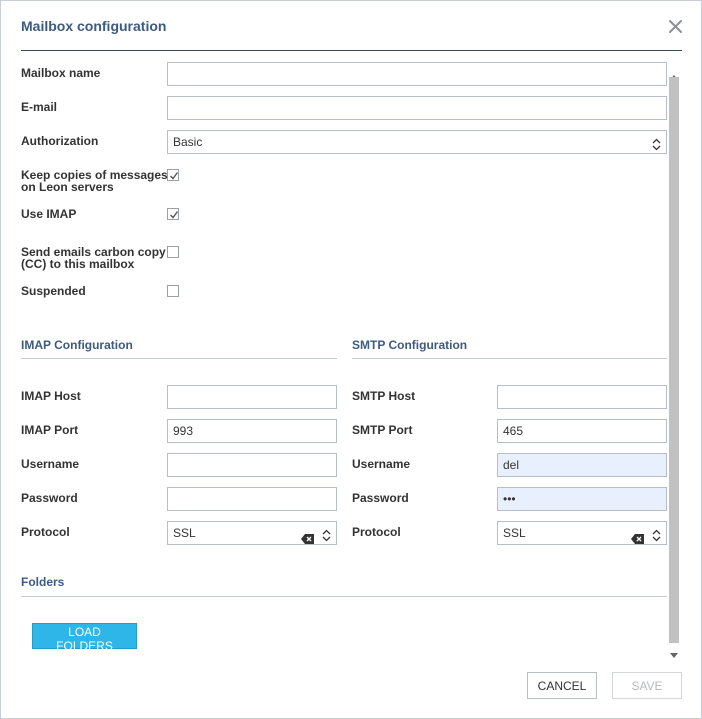 The height and width of the screenshot is (719, 702). What do you see at coordinates (381, 464) in the screenshot?
I see `smtp-username-label: Username` at bounding box center [381, 464].